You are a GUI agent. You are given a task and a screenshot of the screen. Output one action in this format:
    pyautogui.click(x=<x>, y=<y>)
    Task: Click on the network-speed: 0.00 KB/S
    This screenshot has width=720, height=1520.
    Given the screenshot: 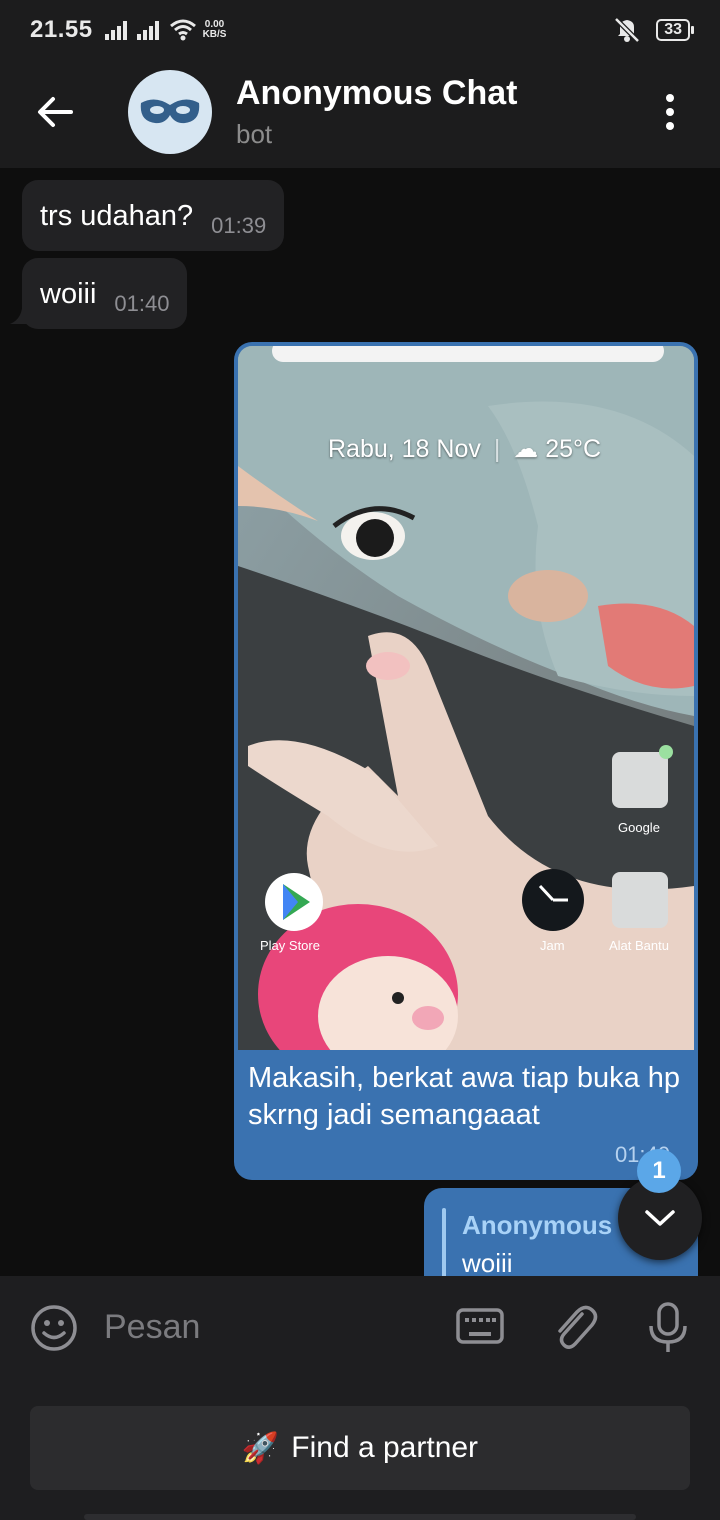 What is the action you would take?
    pyautogui.click(x=215, y=30)
    